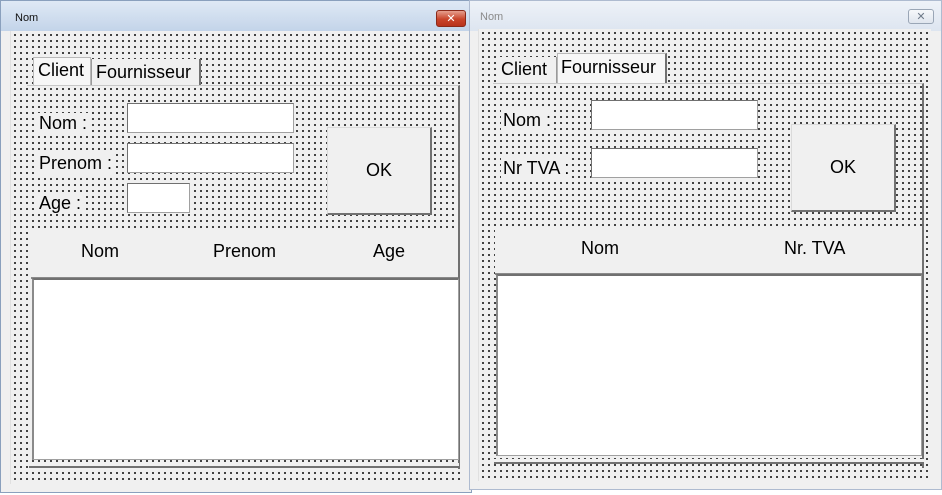 The height and width of the screenshot is (495, 942). I want to click on list-header: Nom Nr. TVA, so click(708, 252).